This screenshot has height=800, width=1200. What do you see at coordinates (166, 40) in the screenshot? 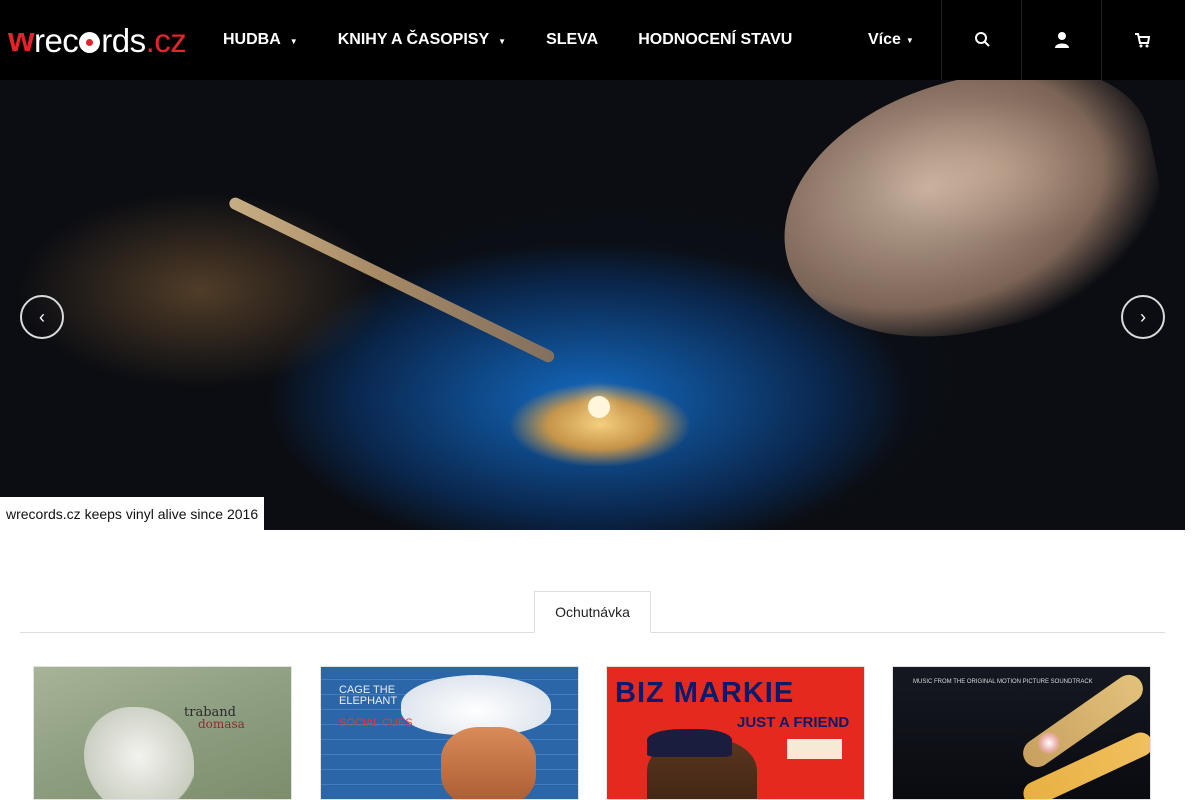
I see `logo-cz: .cz` at bounding box center [166, 40].